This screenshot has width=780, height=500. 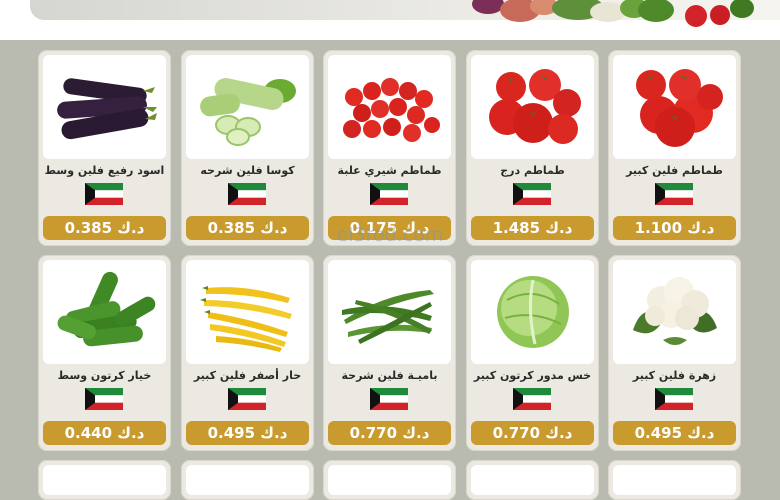 What do you see at coordinates (532, 375) in the screenshot?
I see `product-name: خس مدور كرتون كبير` at bounding box center [532, 375].